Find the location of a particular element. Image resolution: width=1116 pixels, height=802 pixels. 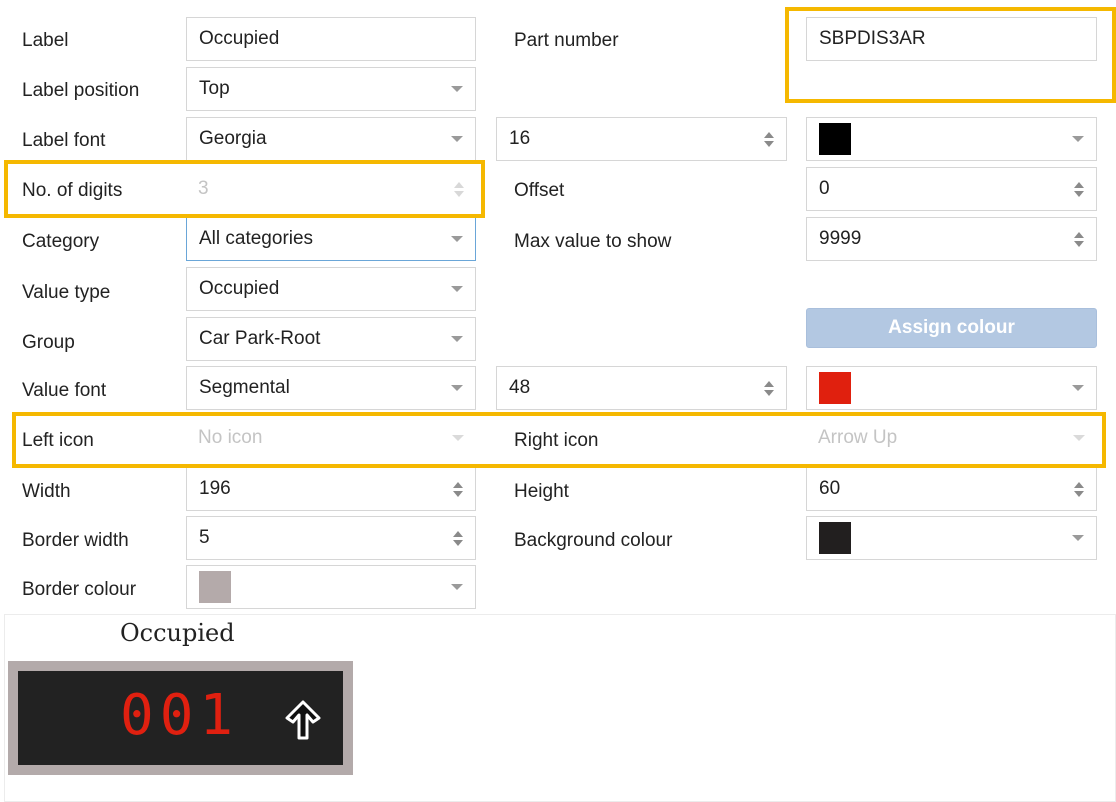

preview-display: 001 is located at coordinates (180, 718).